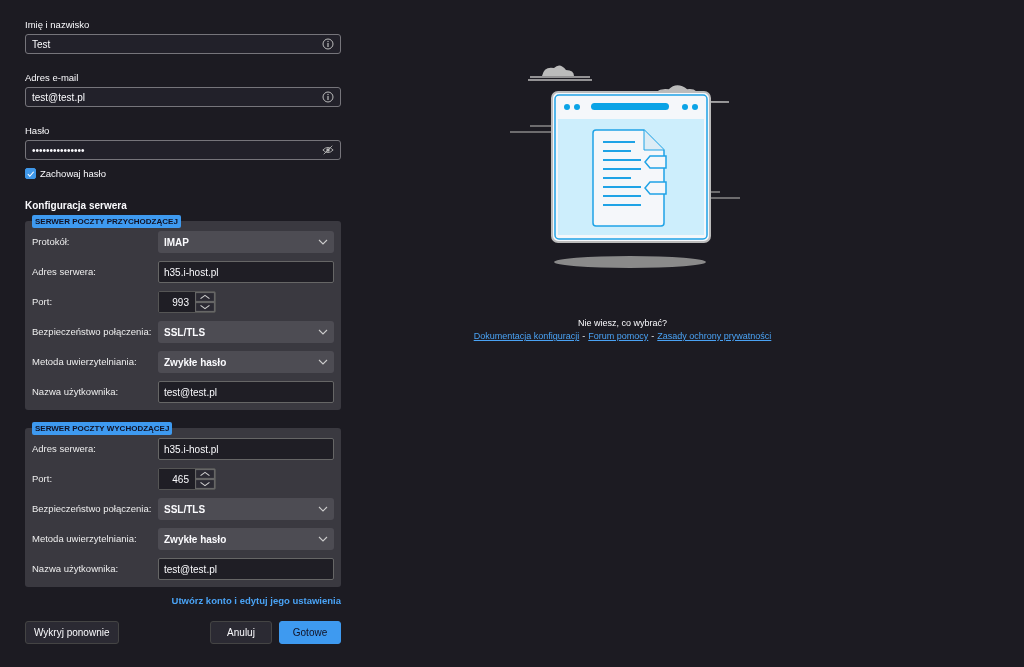  What do you see at coordinates (51, 242) in the screenshot?
I see `row-label: Protokół:` at bounding box center [51, 242].